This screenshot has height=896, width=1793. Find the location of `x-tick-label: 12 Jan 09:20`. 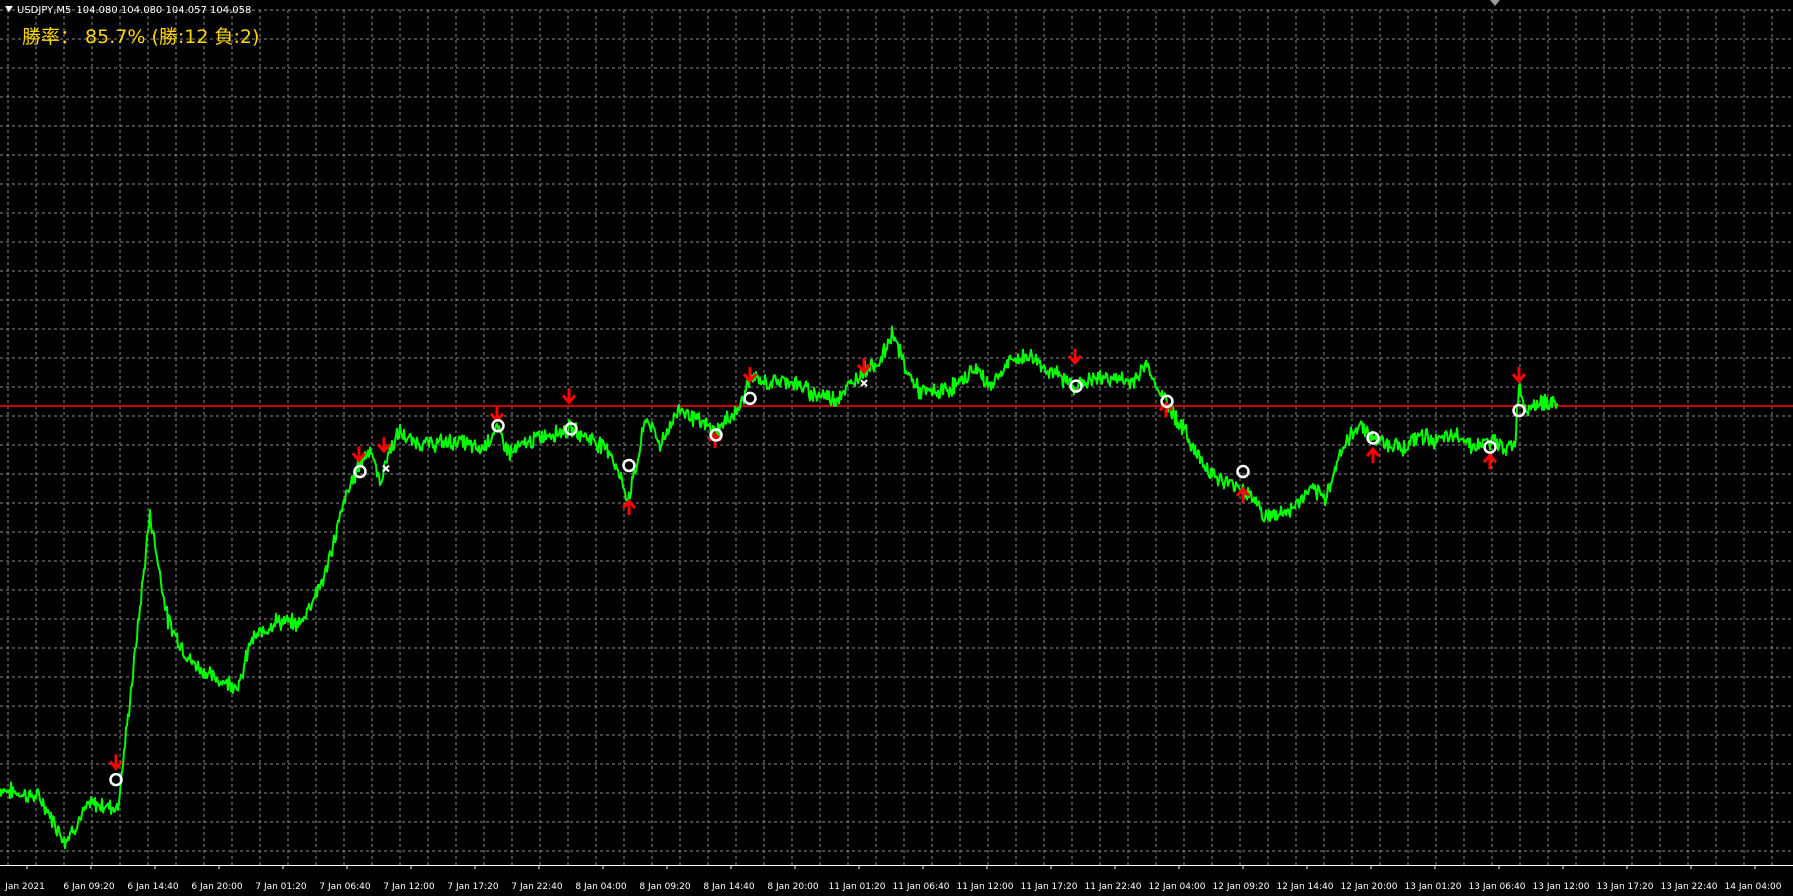

x-tick-label: 12 Jan 09:20 is located at coordinates (1241, 887).